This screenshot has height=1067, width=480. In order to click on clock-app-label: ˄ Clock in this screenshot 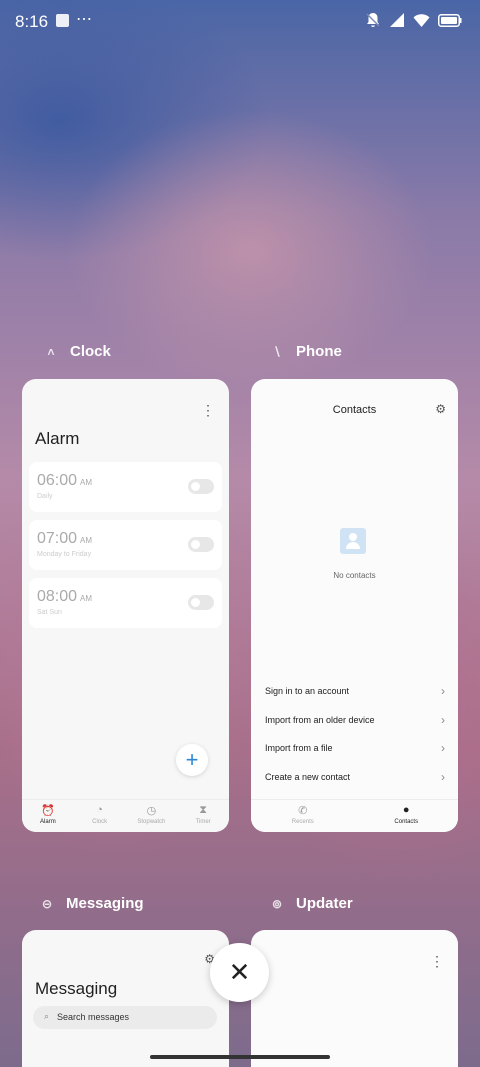, I will do `click(77, 351)`.